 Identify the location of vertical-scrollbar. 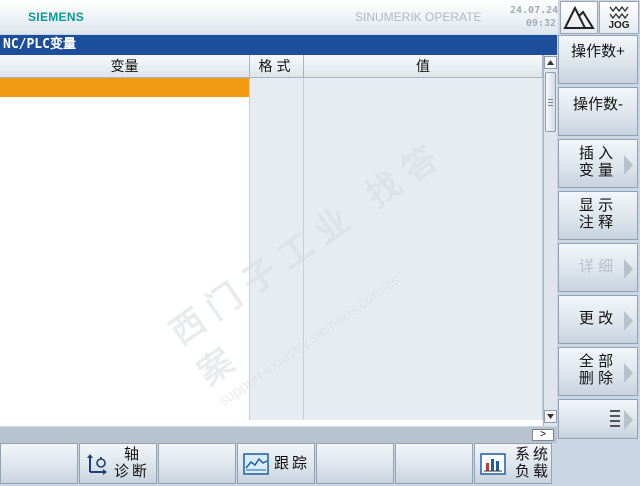
(550, 240).